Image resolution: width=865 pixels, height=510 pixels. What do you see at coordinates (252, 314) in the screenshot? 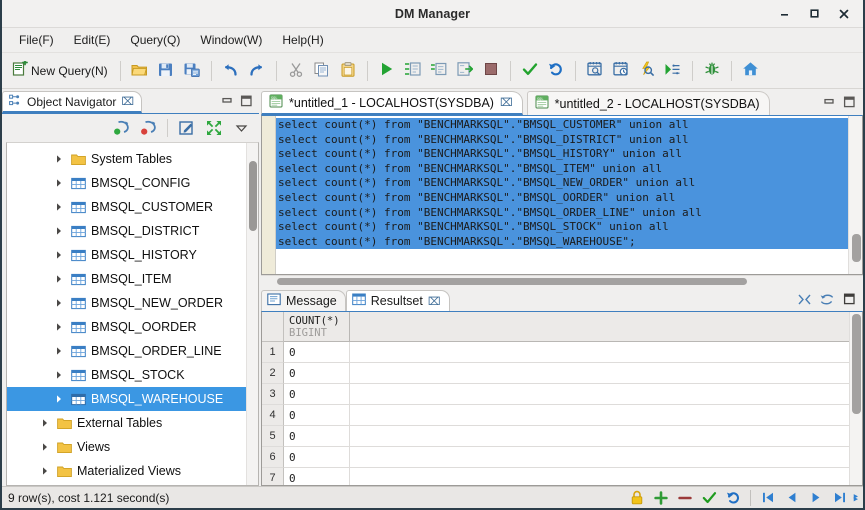
I see `tree-vertical-scrollbar` at bounding box center [252, 314].